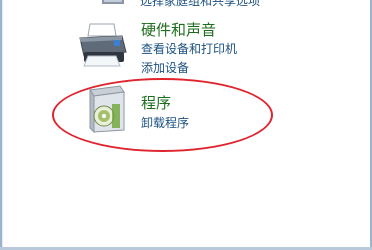 The width and height of the screenshot is (372, 250). I want to click on add-device-link: 添加设备, so click(165, 67).